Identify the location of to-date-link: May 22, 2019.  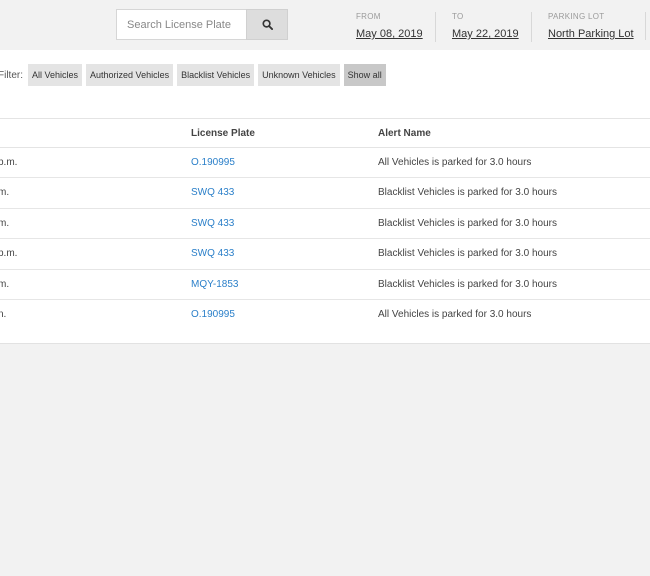
(485, 34).